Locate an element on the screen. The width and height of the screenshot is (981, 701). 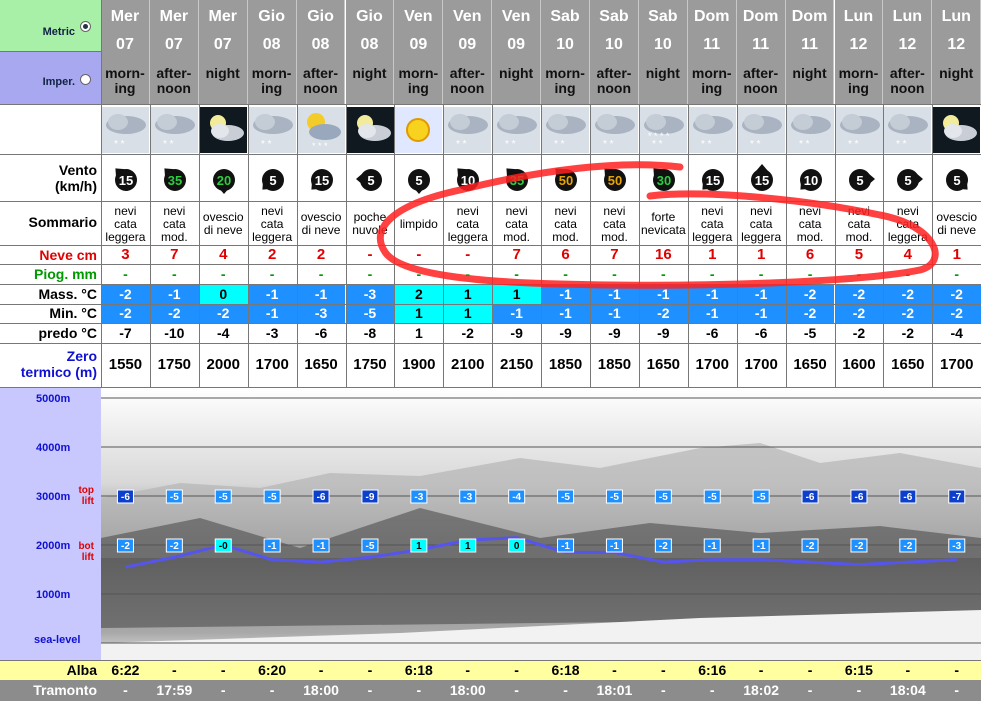
perceived-temp-cell: -2 is located at coordinates (908, 333).